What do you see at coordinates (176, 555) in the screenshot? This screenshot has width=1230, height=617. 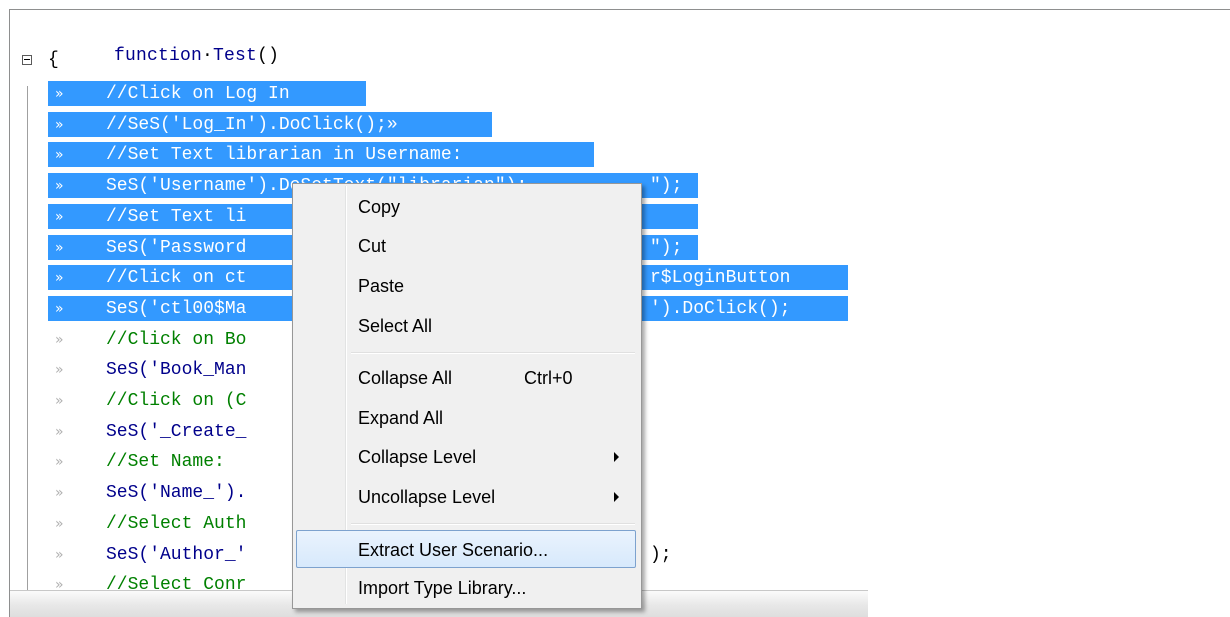 I see `code-line: SeS('Author_'` at bounding box center [176, 555].